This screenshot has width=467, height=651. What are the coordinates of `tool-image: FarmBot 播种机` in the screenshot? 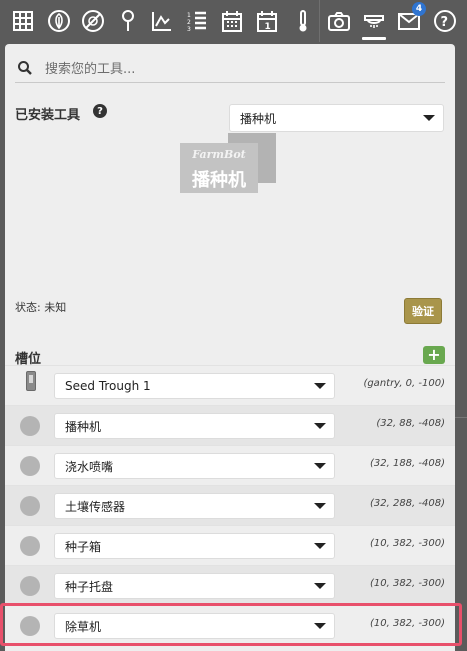 It's located at (228, 168).